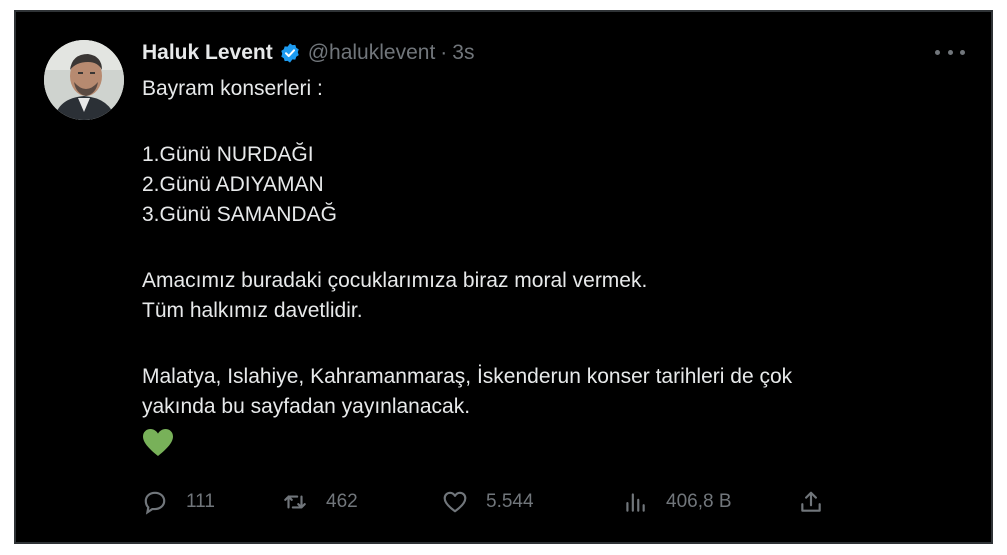 The image size is (1007, 555). I want to click on more-options-icon, so click(950, 52).